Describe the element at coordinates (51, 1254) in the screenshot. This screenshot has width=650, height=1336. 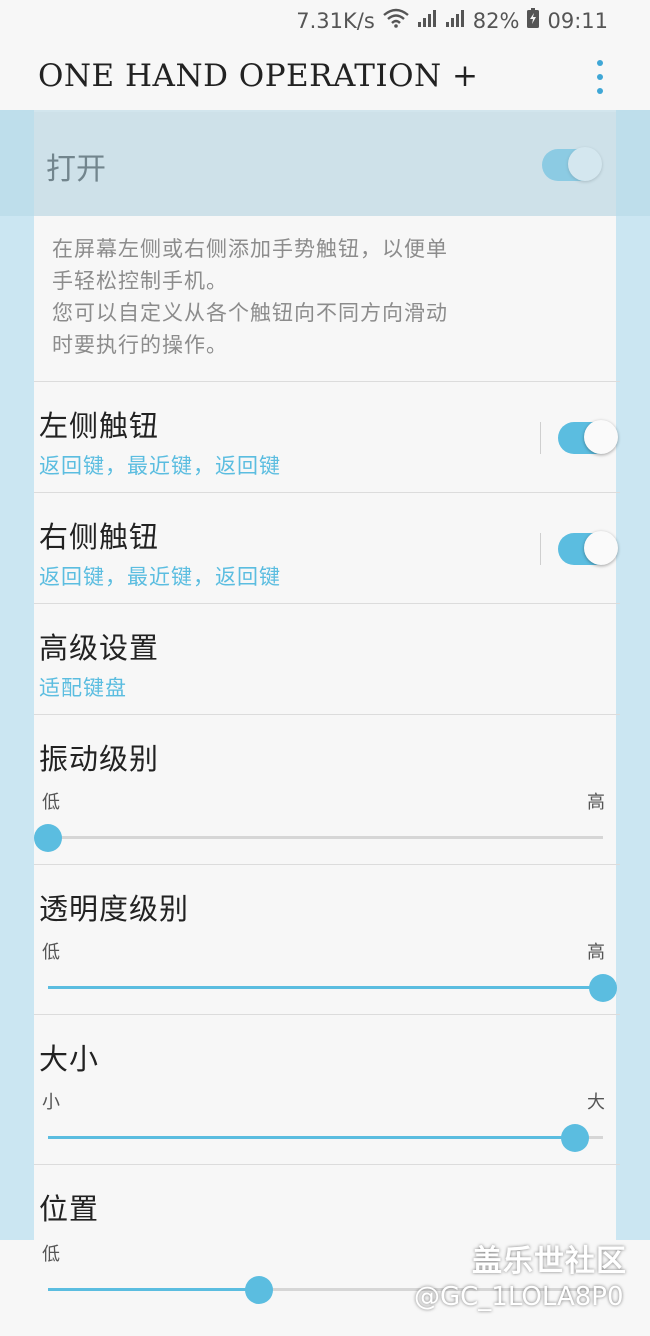
I see `position-min-label: 低` at that location.